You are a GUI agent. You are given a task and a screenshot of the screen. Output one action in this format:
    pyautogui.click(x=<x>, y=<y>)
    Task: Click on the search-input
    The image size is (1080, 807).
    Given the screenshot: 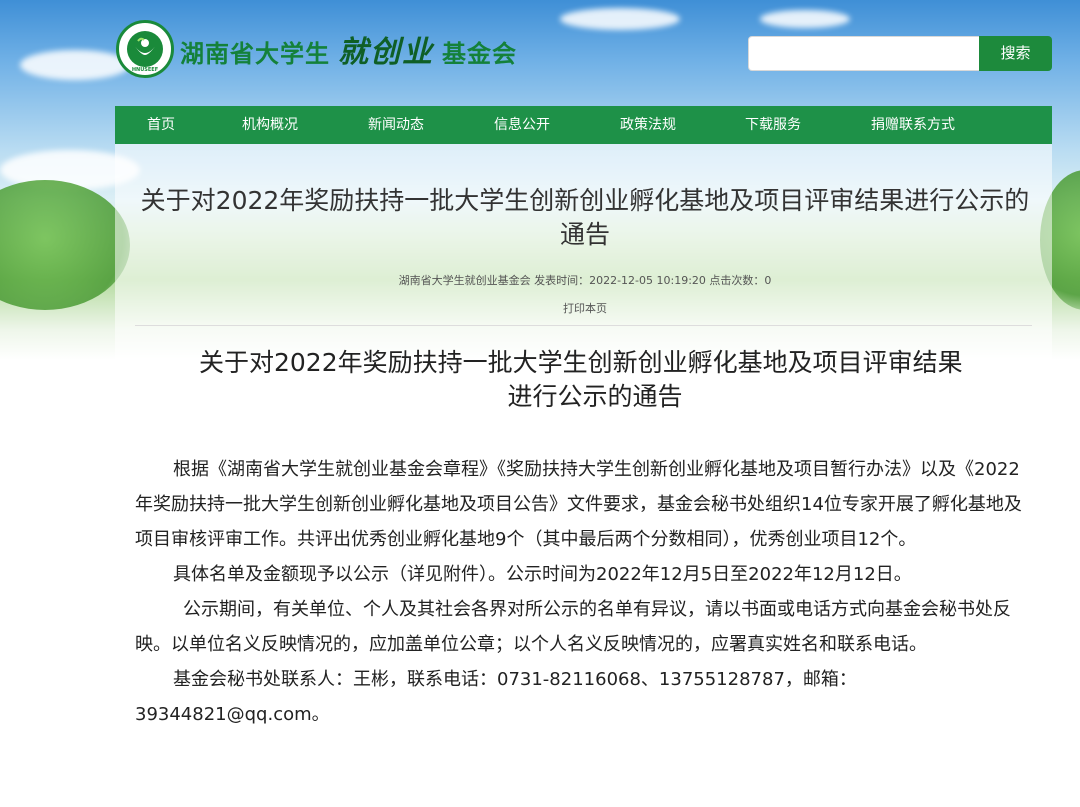 What is the action you would take?
    pyautogui.click(x=864, y=53)
    